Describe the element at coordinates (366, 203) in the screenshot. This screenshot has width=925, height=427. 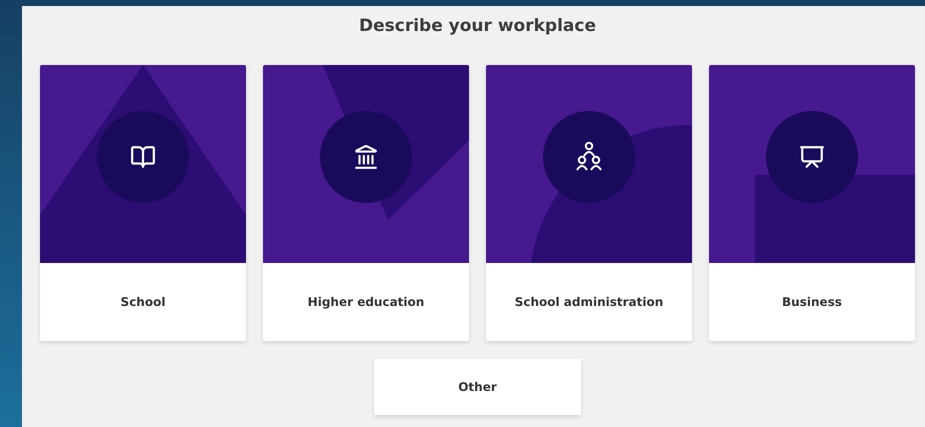
I see `workplace-card: Higher education` at that location.